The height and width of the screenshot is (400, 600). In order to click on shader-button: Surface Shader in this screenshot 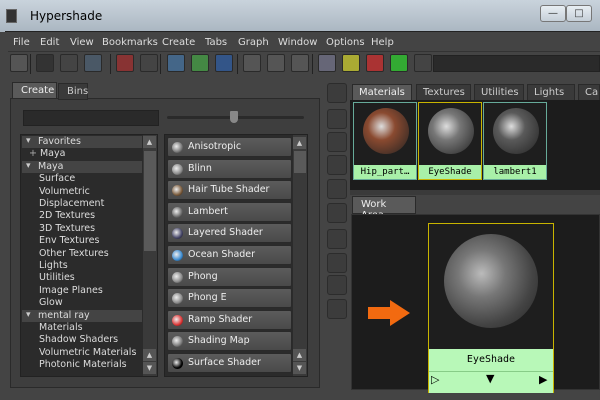, I will do `click(229, 363)`.